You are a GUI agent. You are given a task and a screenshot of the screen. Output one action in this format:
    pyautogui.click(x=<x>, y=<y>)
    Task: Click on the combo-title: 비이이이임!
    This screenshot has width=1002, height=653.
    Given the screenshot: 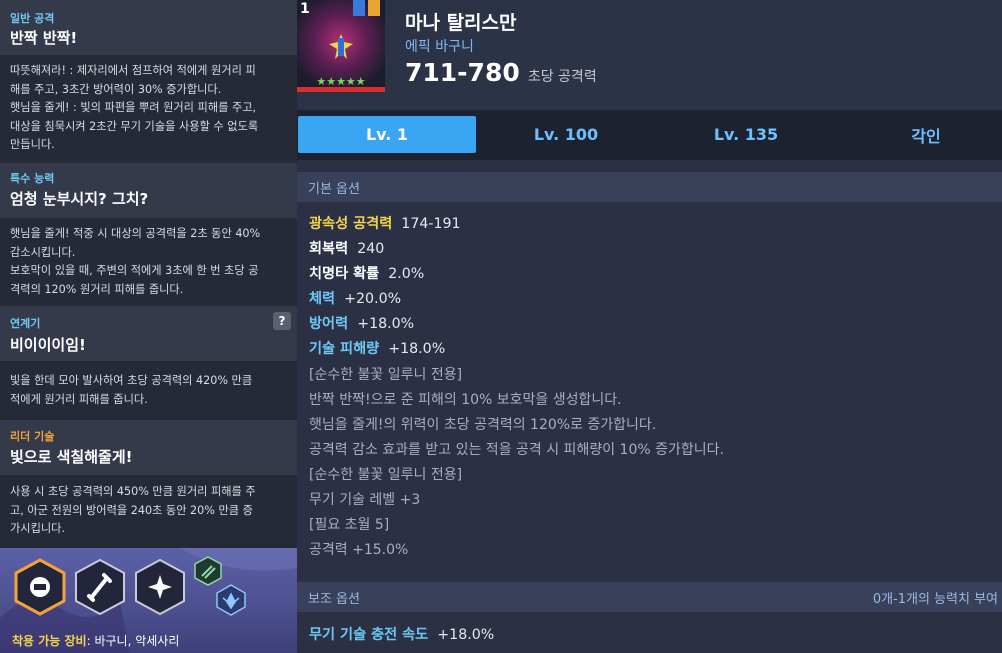 What is the action you would take?
    pyautogui.click(x=48, y=345)
    